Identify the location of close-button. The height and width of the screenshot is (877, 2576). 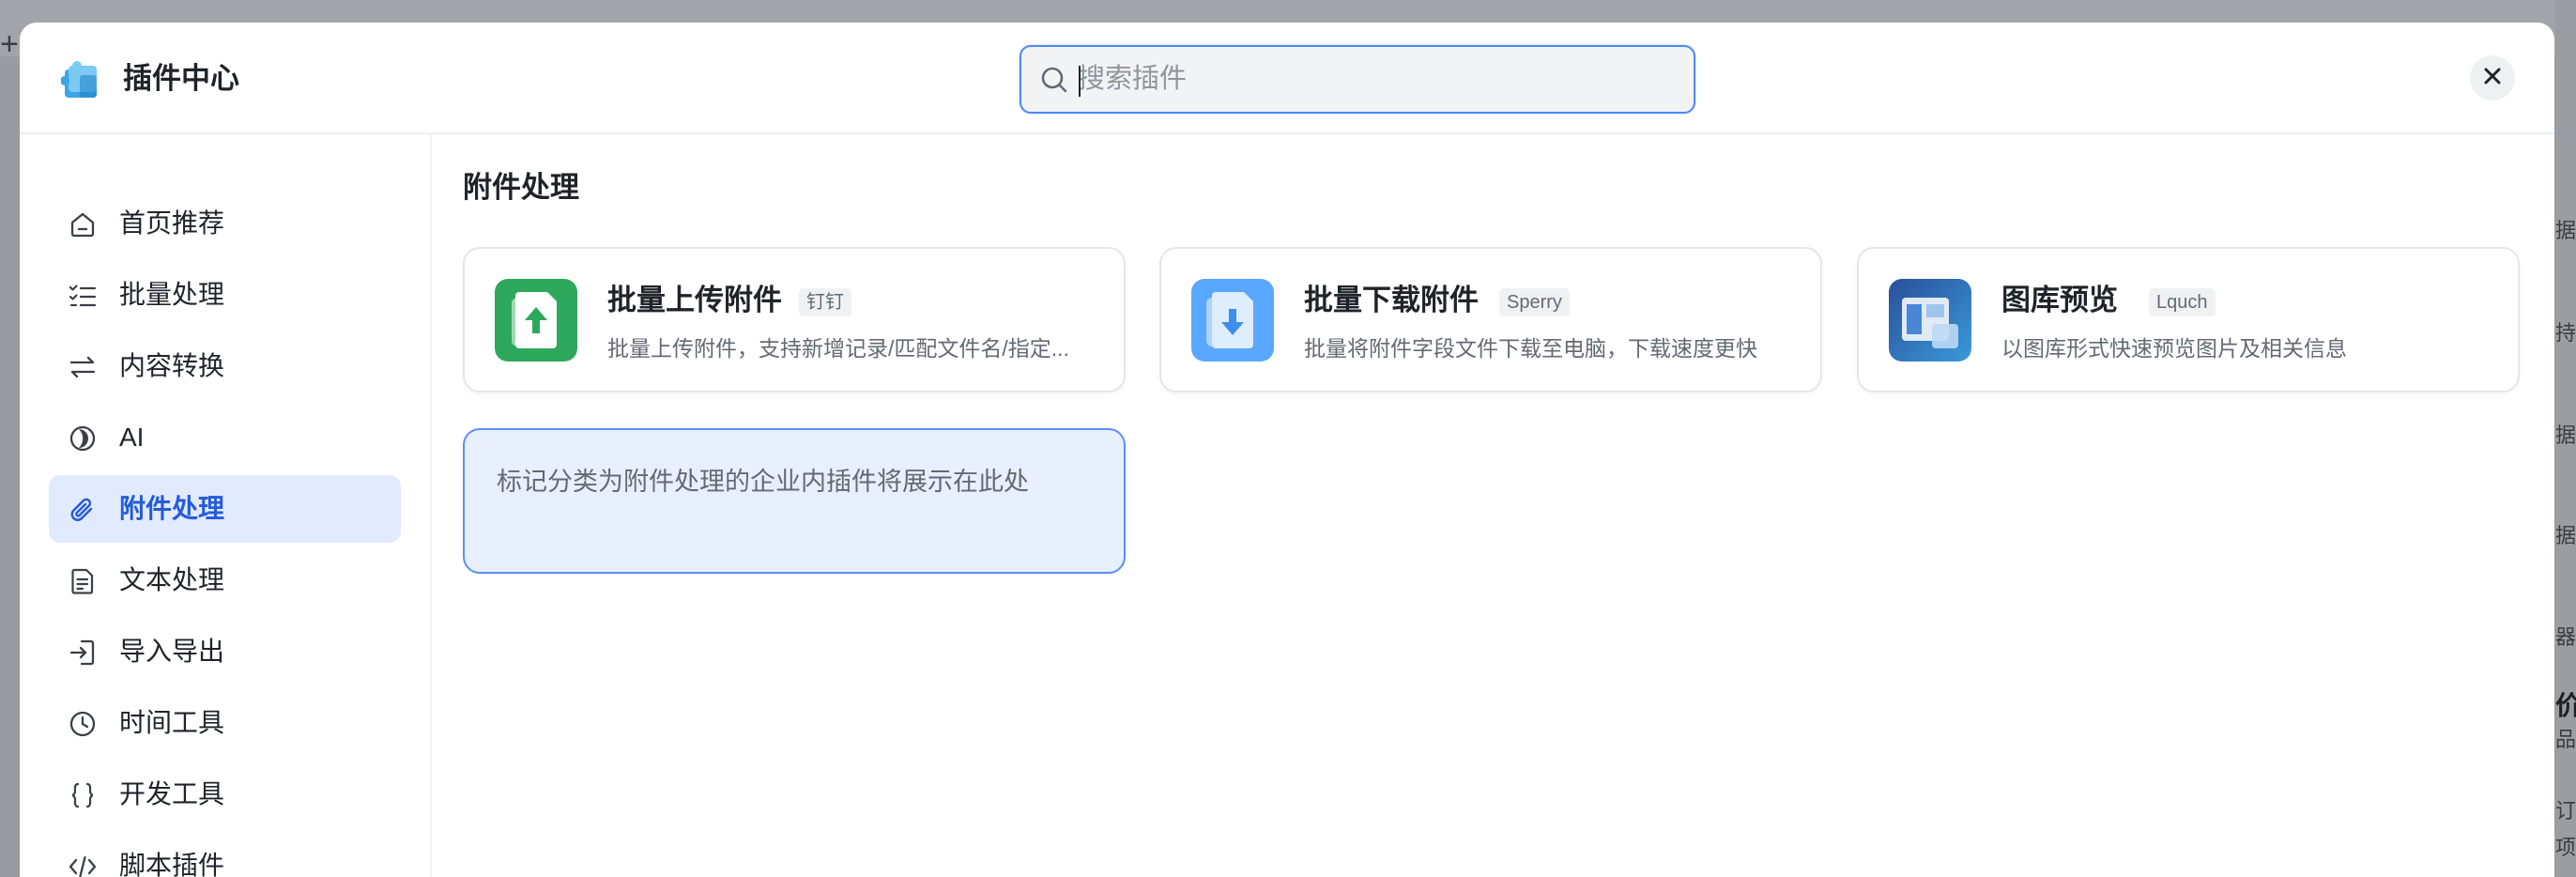
(2492, 77).